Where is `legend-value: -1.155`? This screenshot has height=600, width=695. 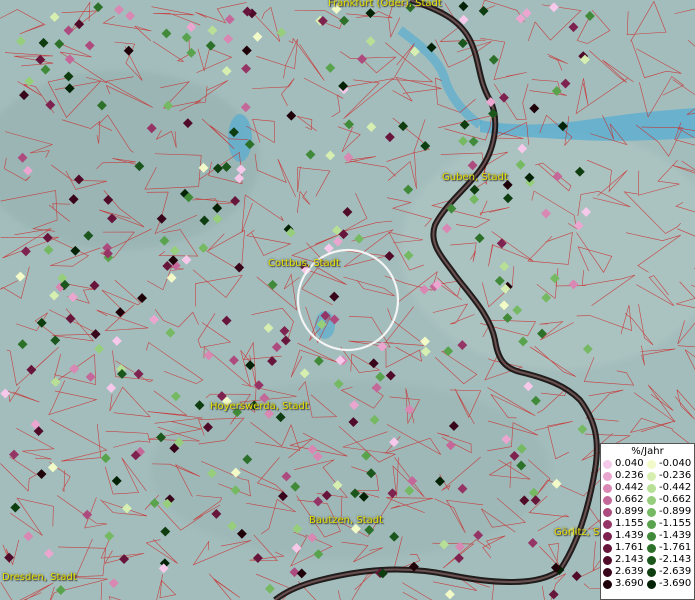
legend-value: -1.155 is located at coordinates (675, 523).